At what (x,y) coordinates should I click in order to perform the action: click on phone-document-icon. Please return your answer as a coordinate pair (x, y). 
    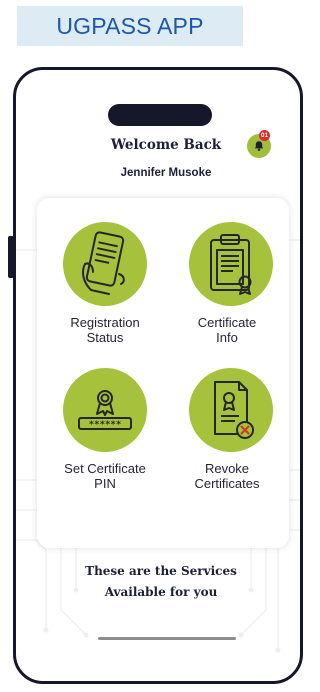
    Looking at the image, I should click on (105, 264).